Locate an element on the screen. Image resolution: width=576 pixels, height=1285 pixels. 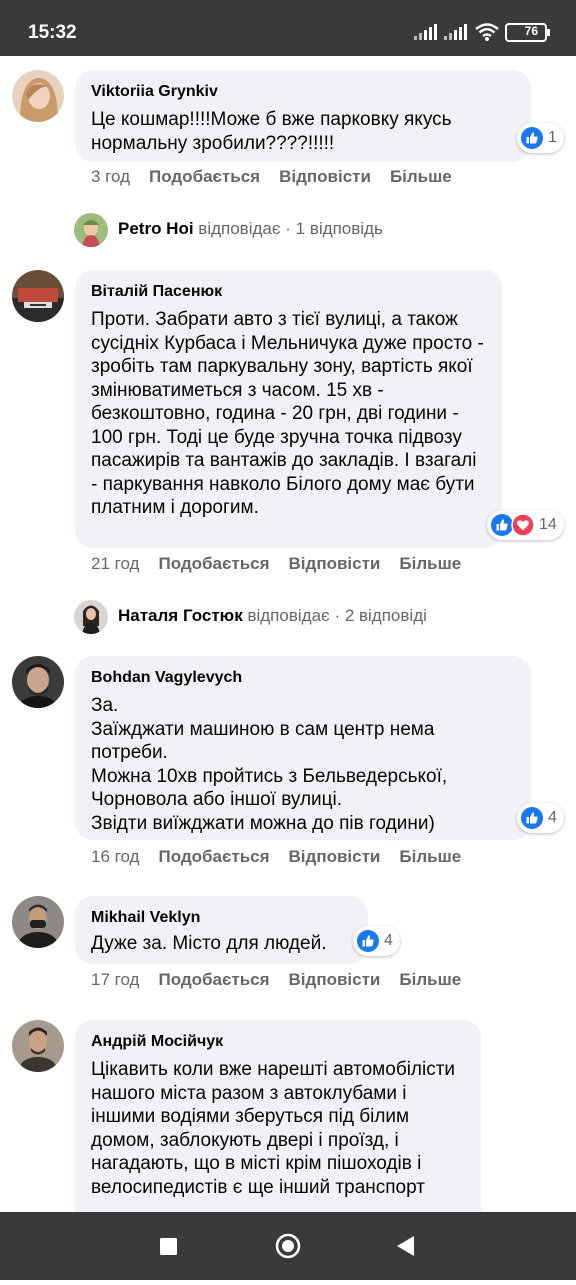
comment-author: Viktoriia Grynkiv is located at coordinates (303, 92).